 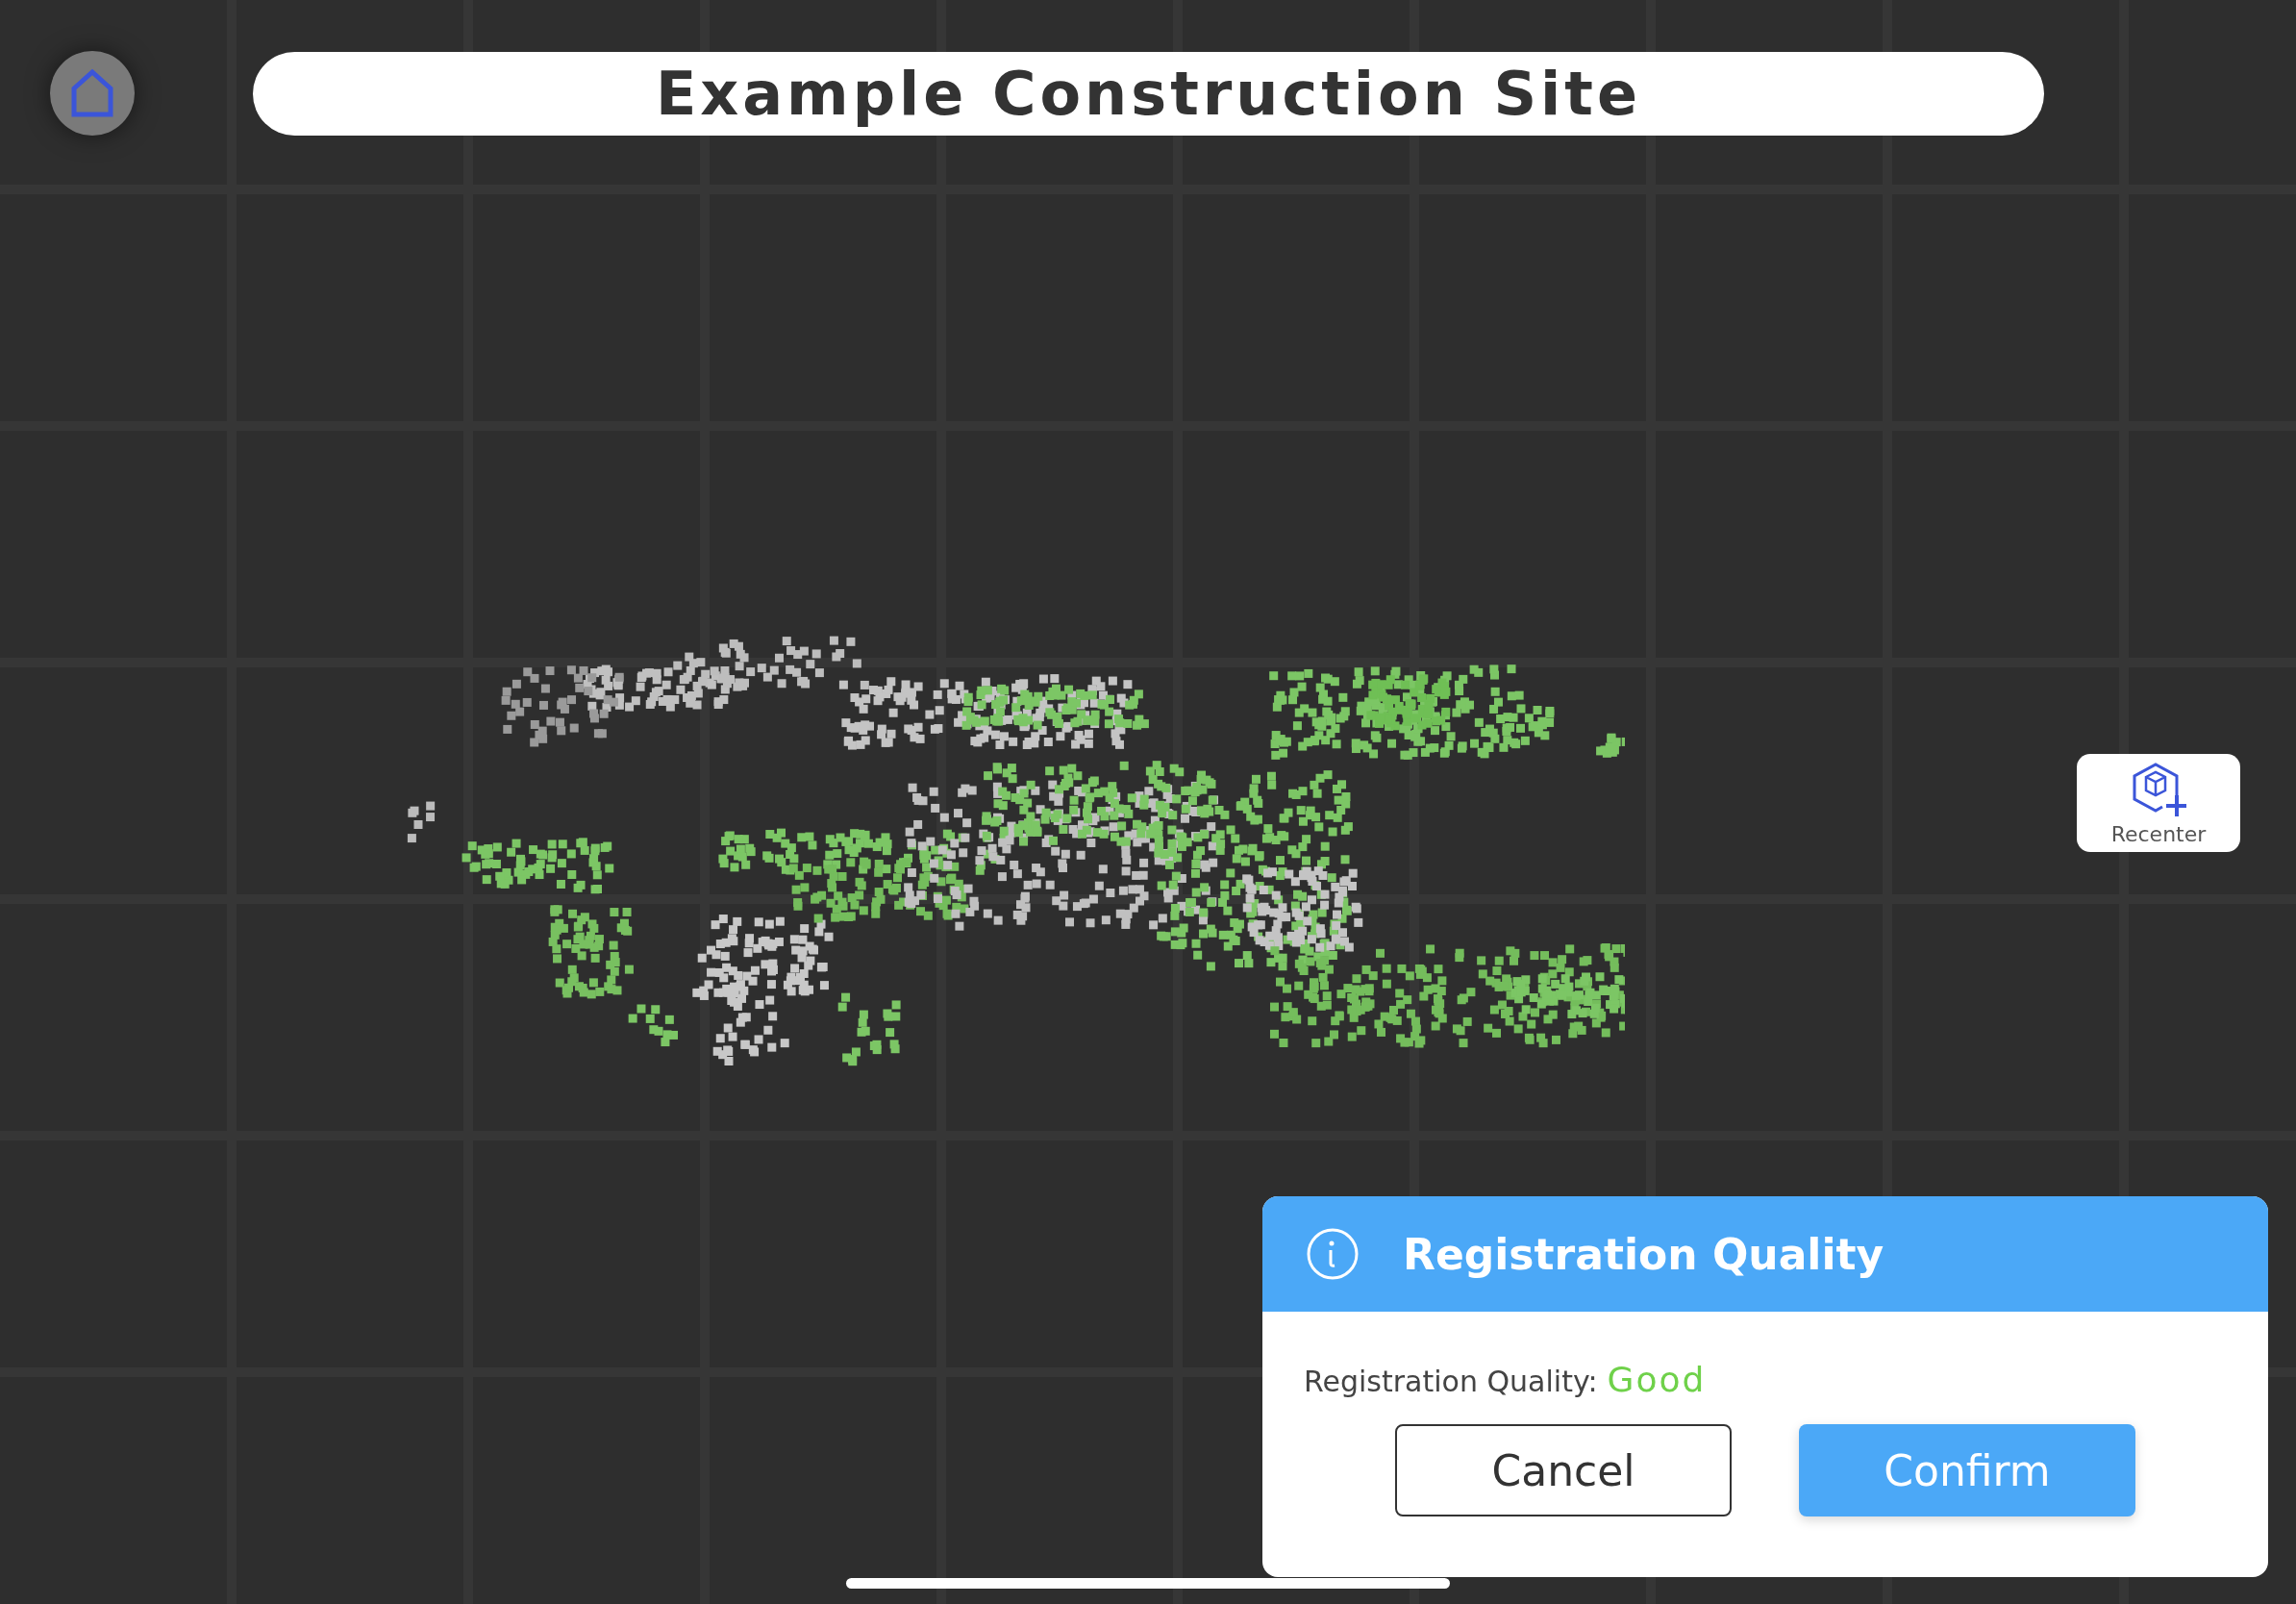 What do you see at coordinates (1148, 93) in the screenshot?
I see `site-title: Example Construction Site` at bounding box center [1148, 93].